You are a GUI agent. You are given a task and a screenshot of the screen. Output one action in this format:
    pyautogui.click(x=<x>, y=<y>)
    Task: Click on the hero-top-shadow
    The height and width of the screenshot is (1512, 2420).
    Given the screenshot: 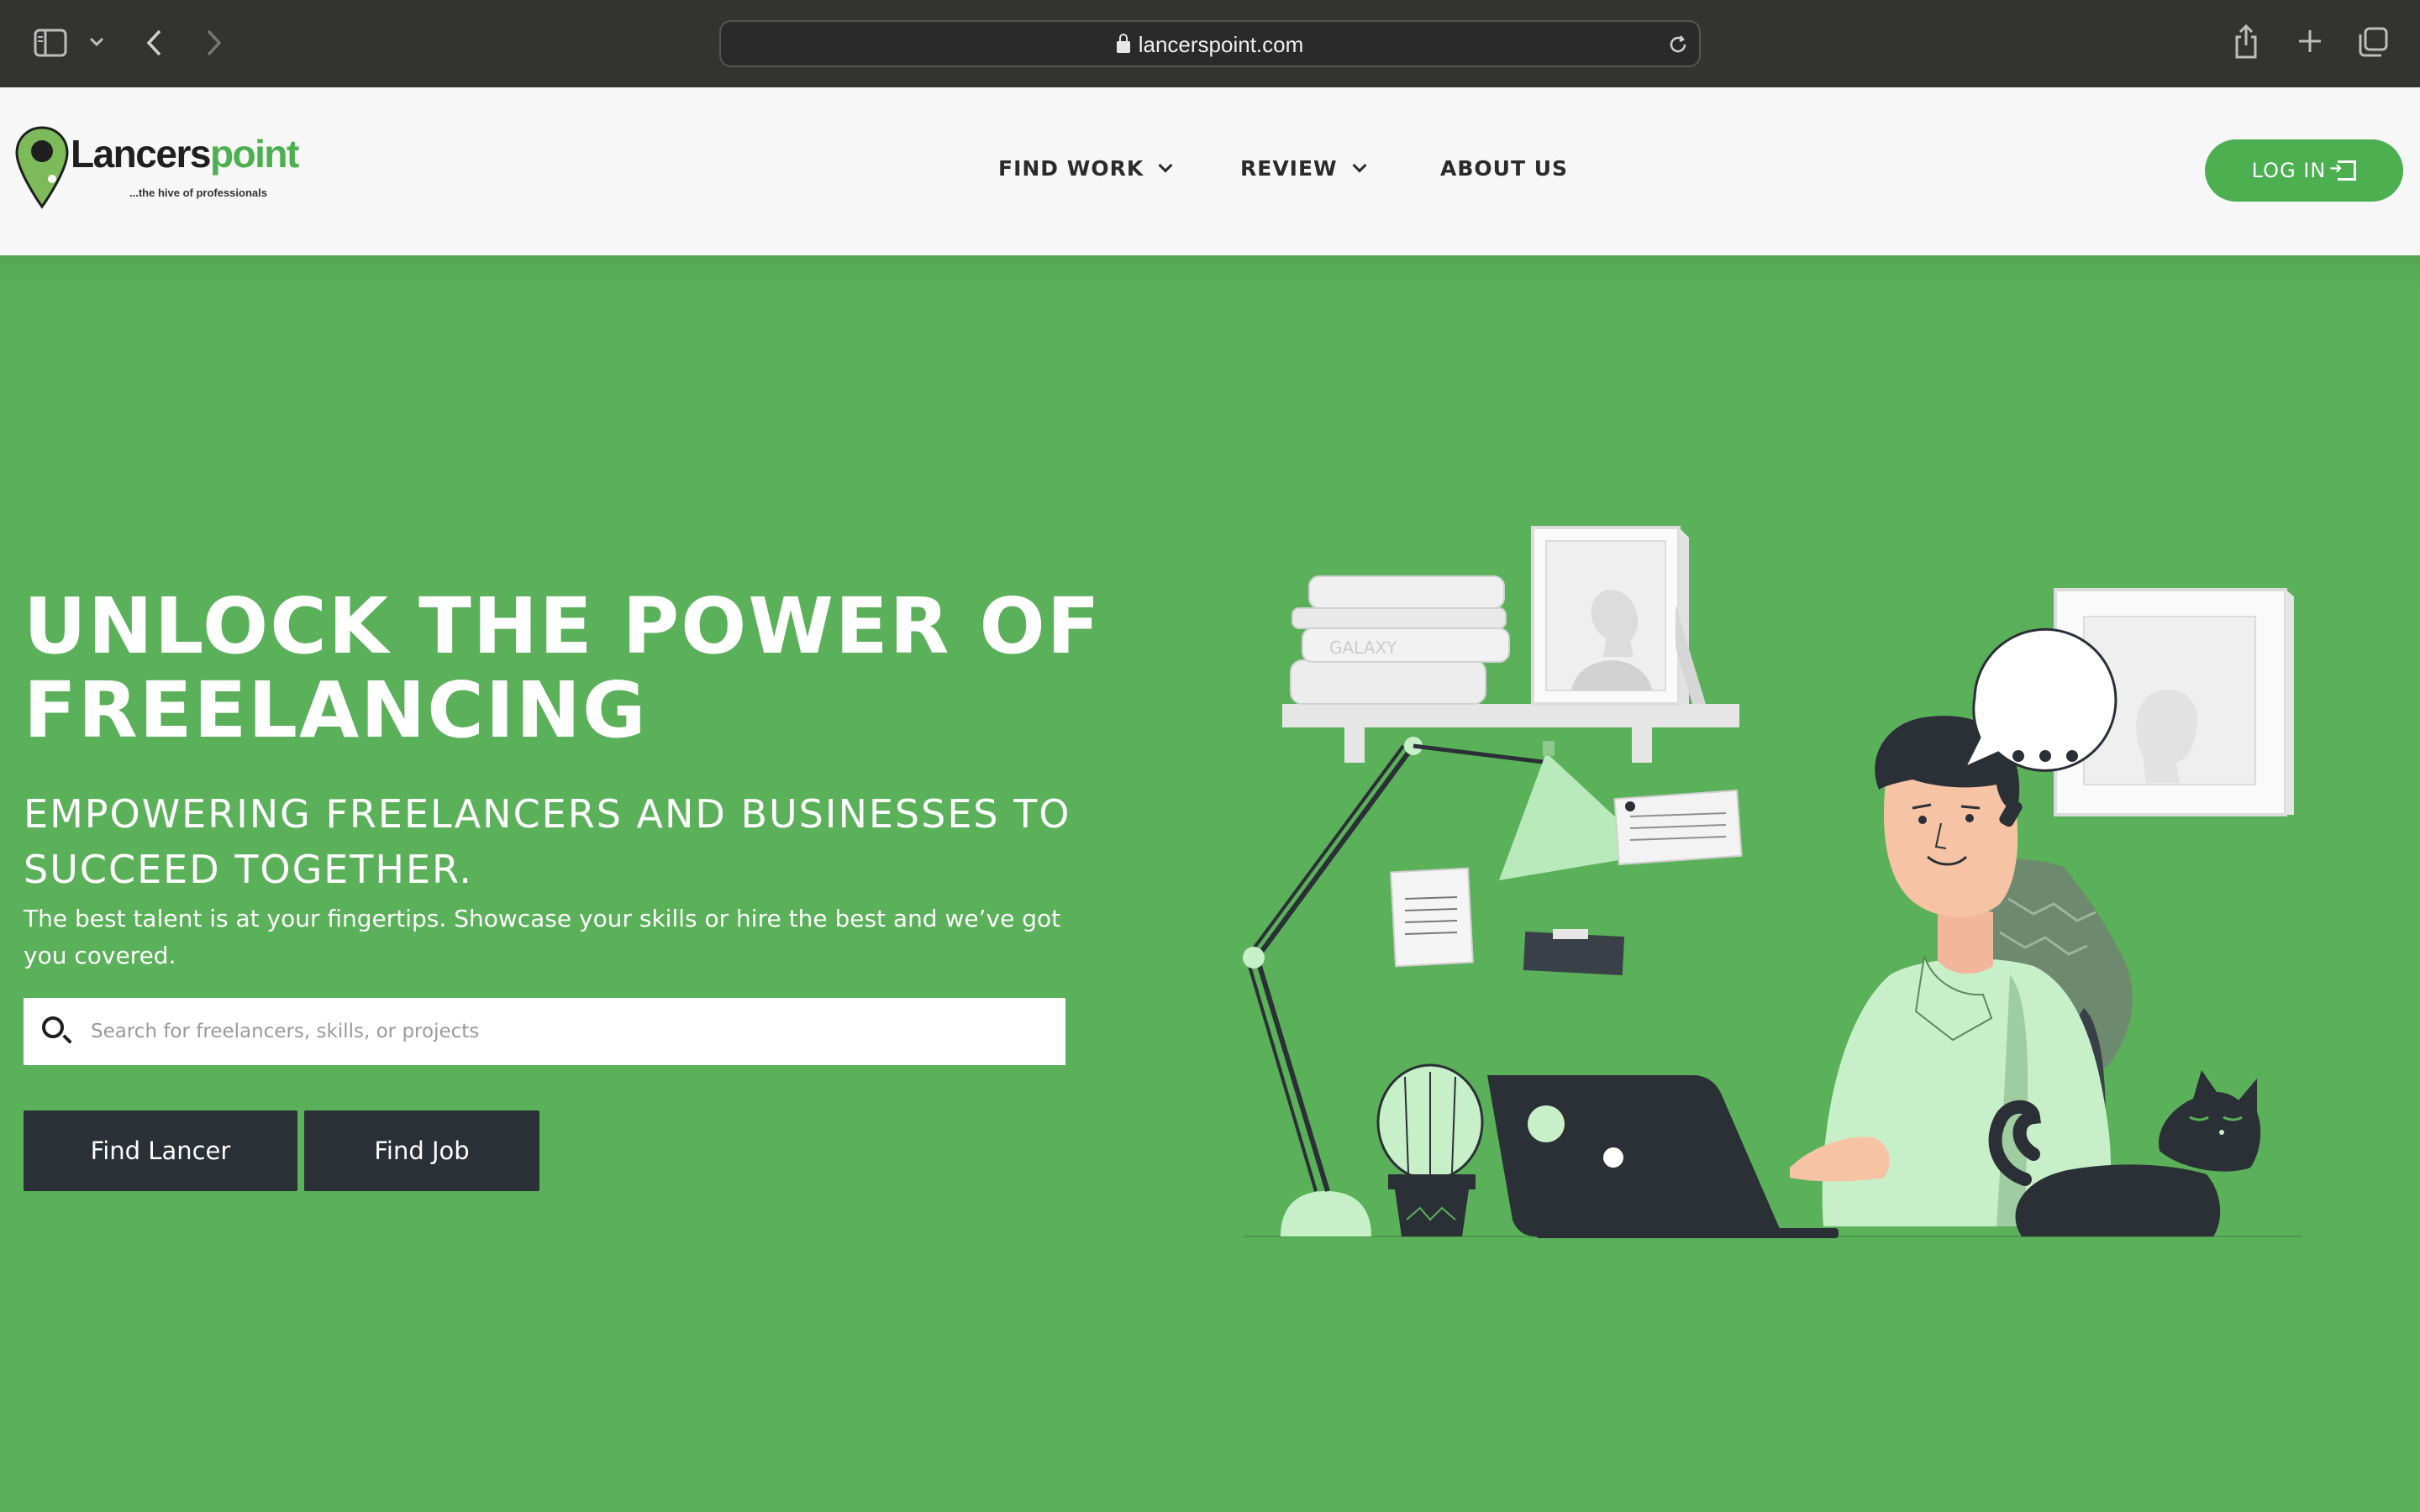 What is the action you would take?
    pyautogui.click(x=1210, y=272)
    